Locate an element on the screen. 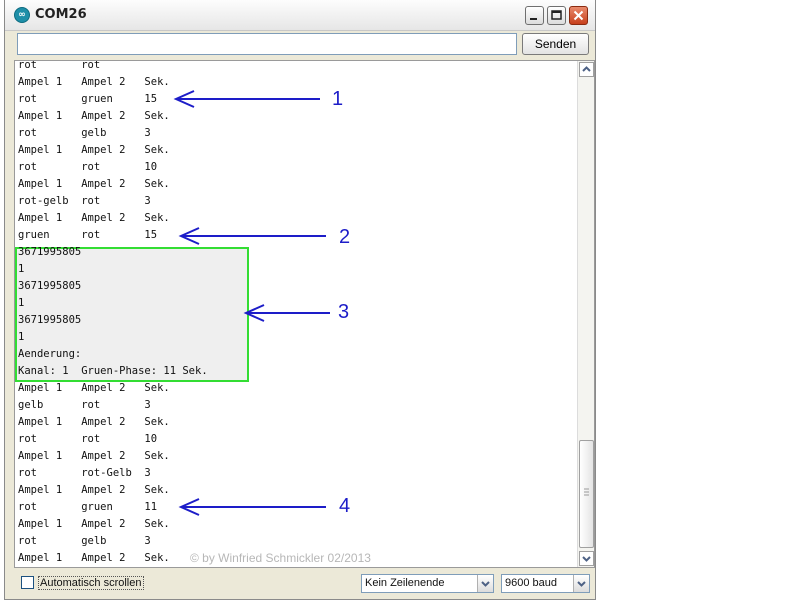  annotation-label-3: 3 is located at coordinates (344, 312).